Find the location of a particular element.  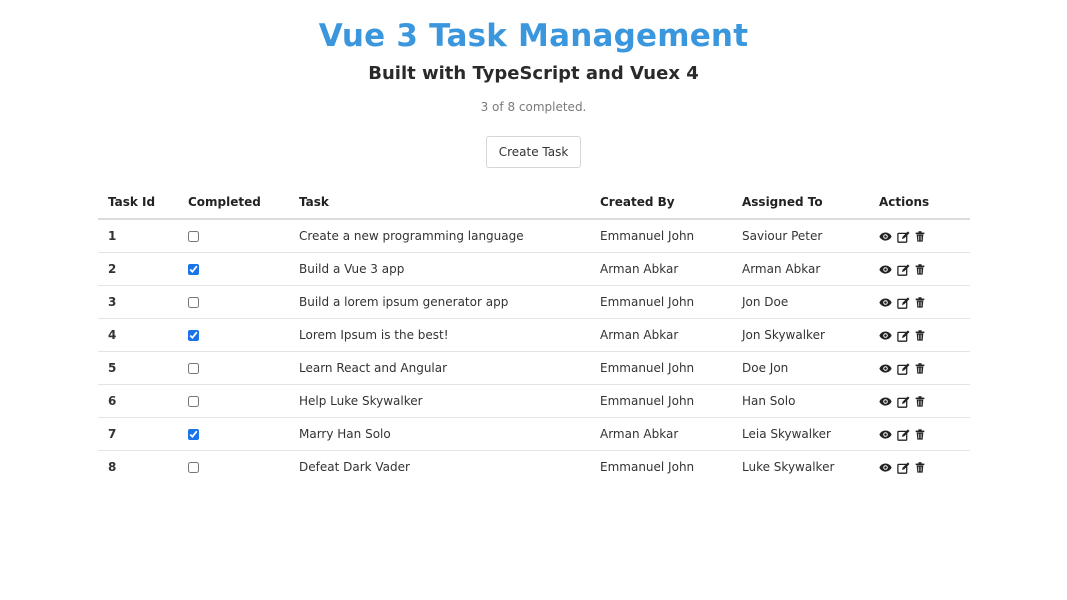

task-id-cell: 6 is located at coordinates (138, 401).